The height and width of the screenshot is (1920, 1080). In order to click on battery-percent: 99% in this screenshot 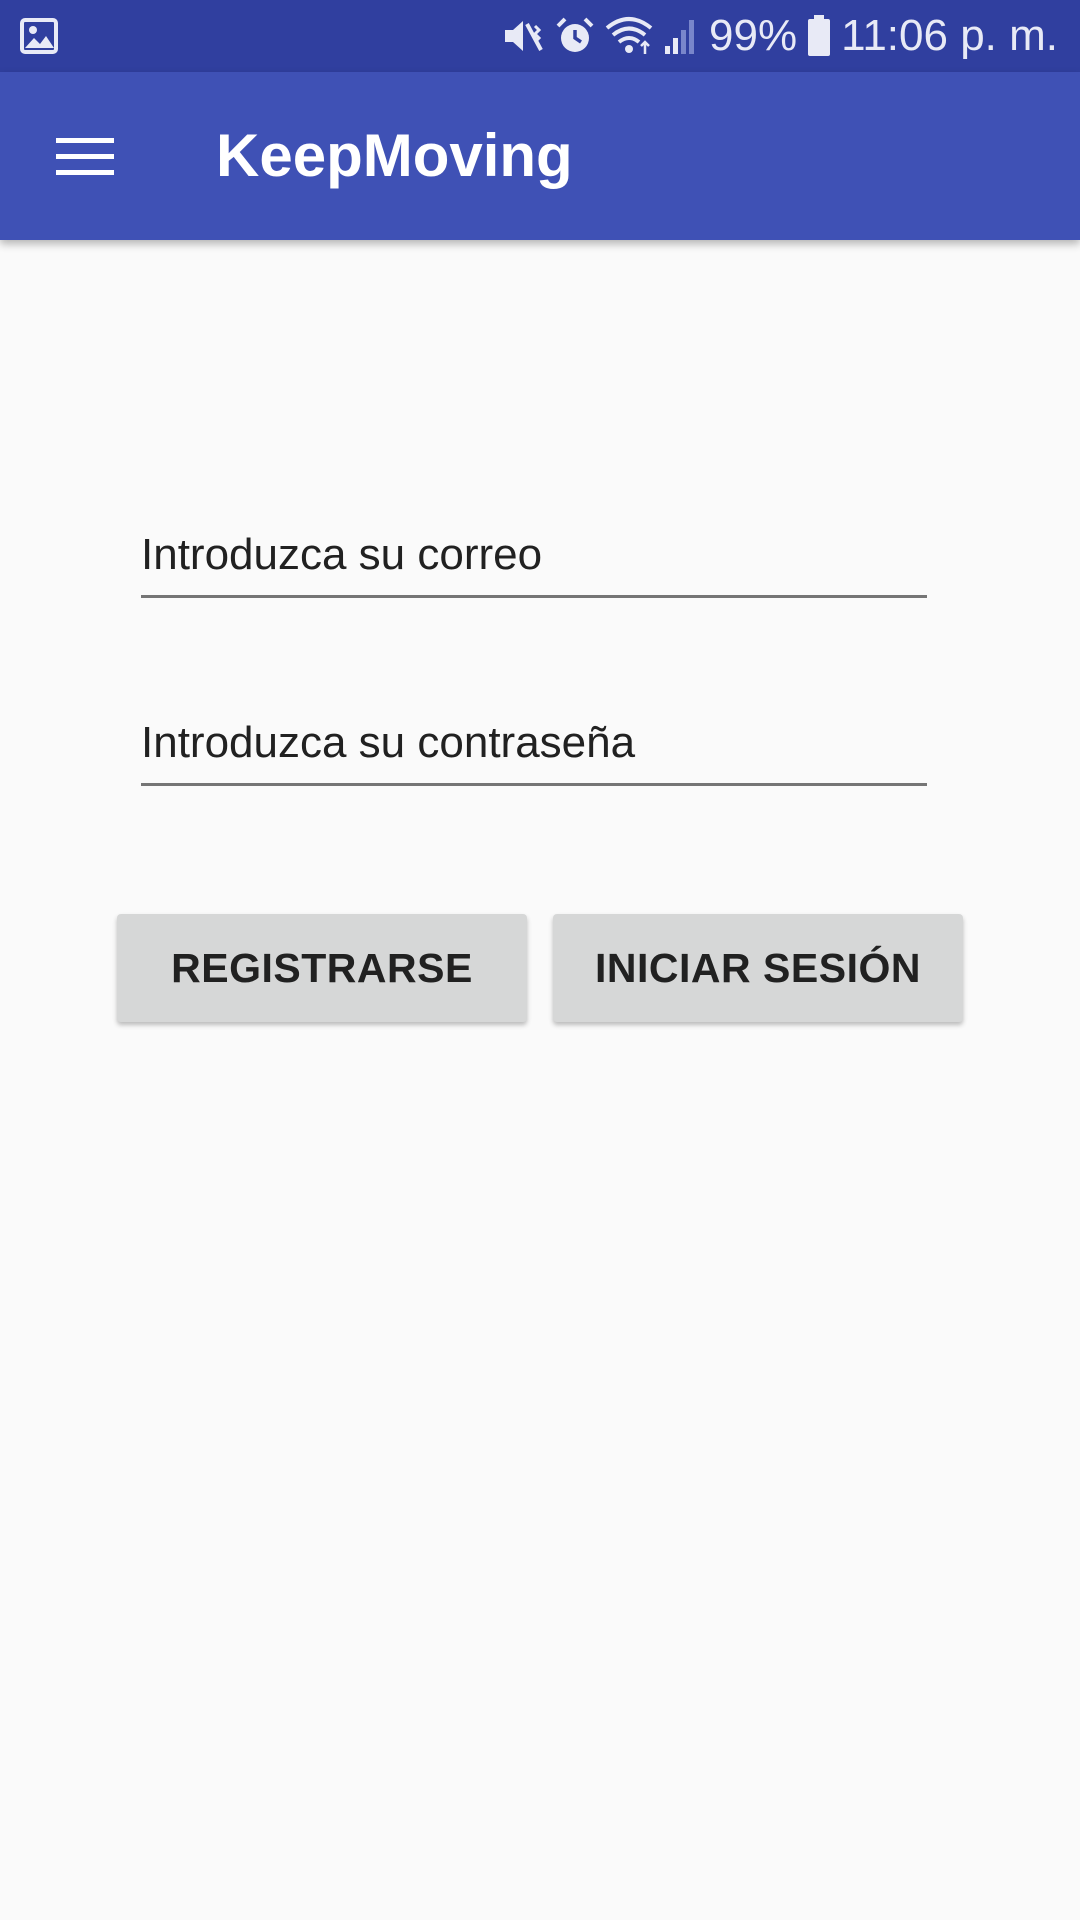, I will do `click(753, 35)`.